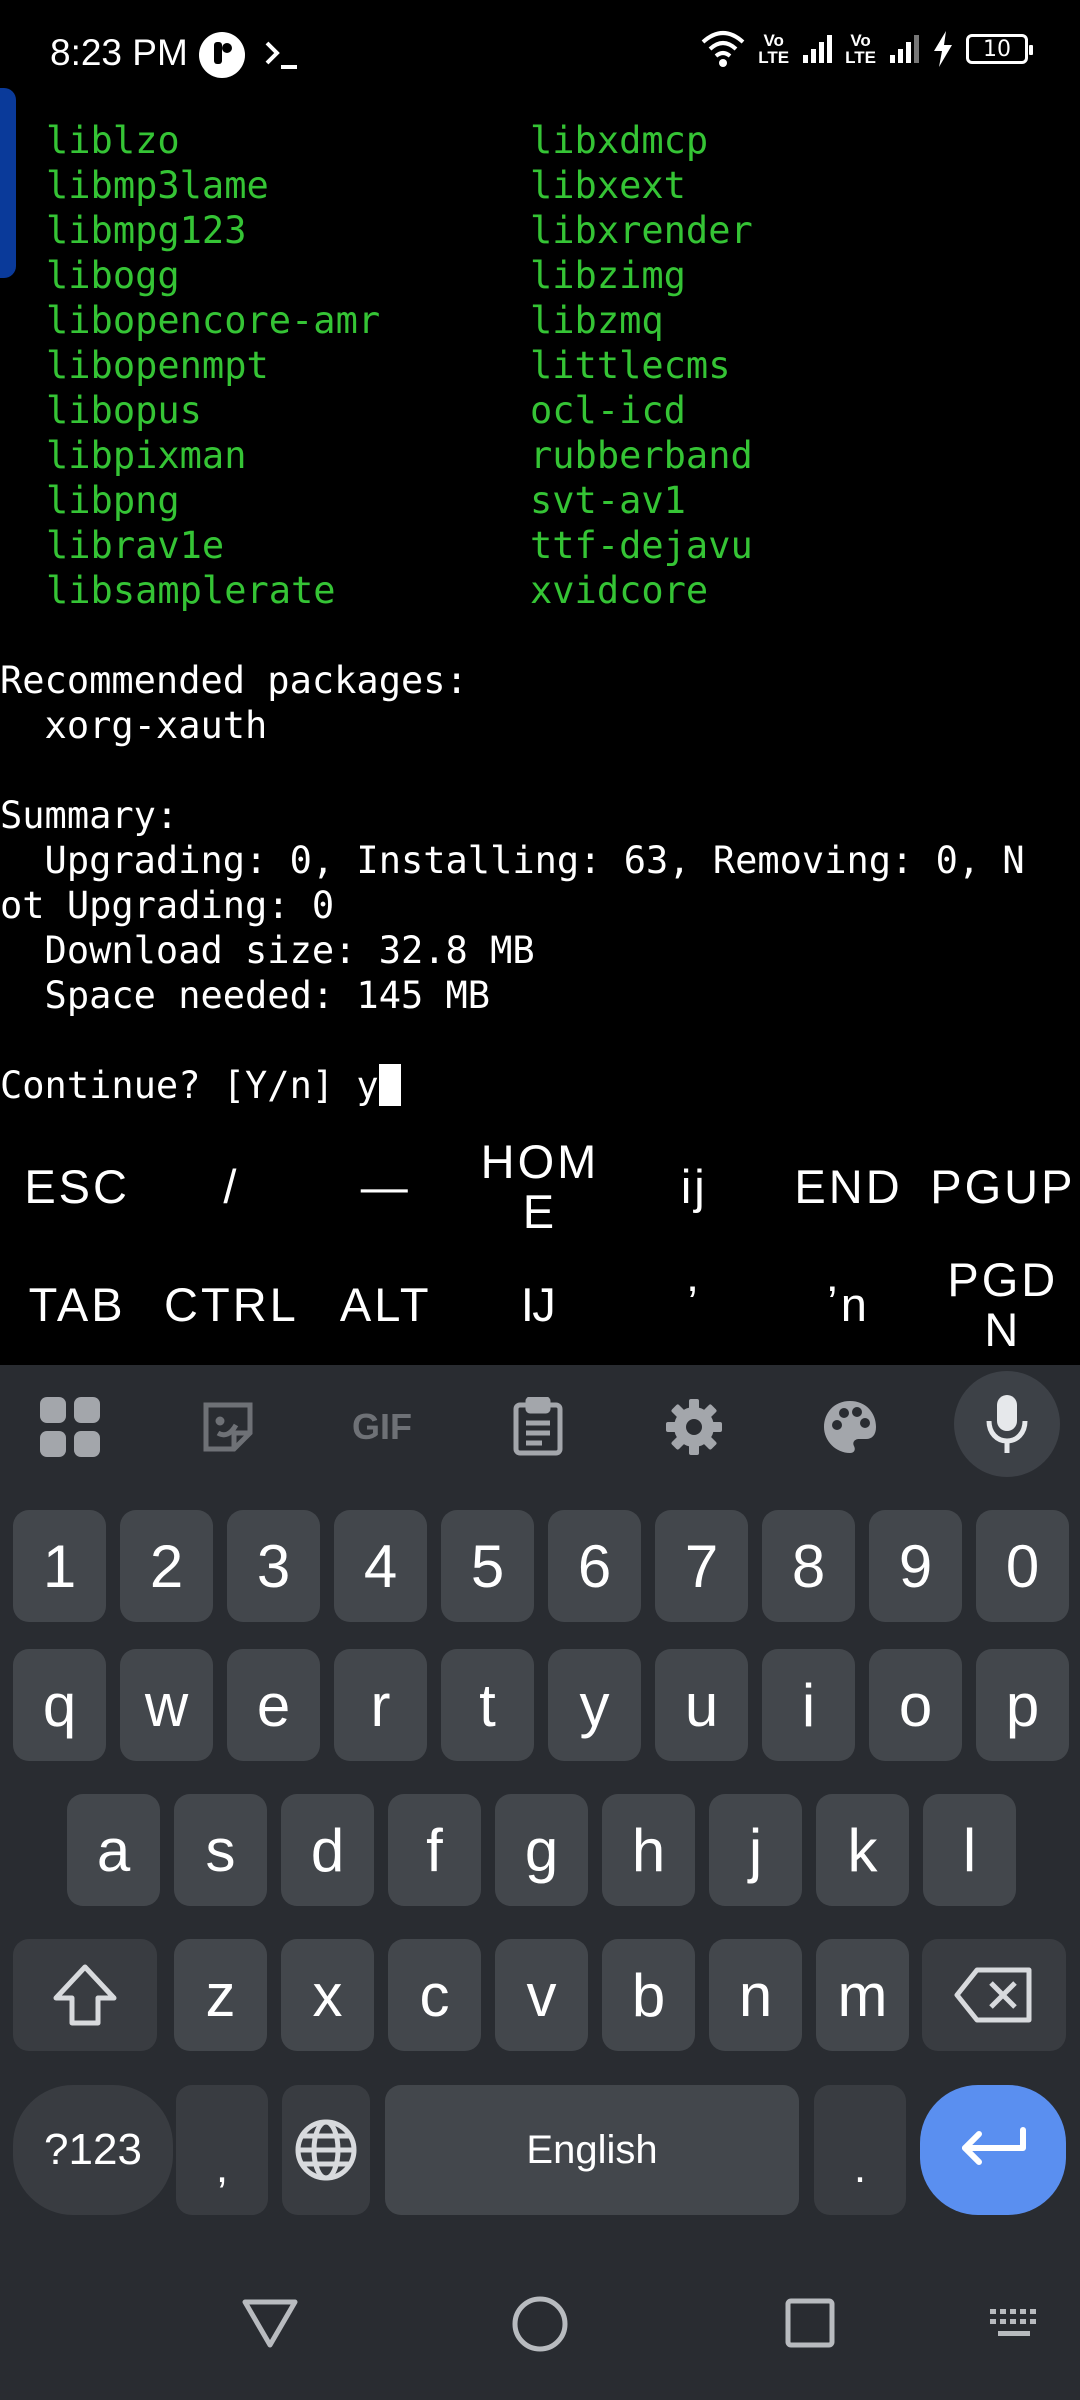 The width and height of the screenshot is (1080, 2400). What do you see at coordinates (85, 1995) in the screenshot?
I see `shift-key` at bounding box center [85, 1995].